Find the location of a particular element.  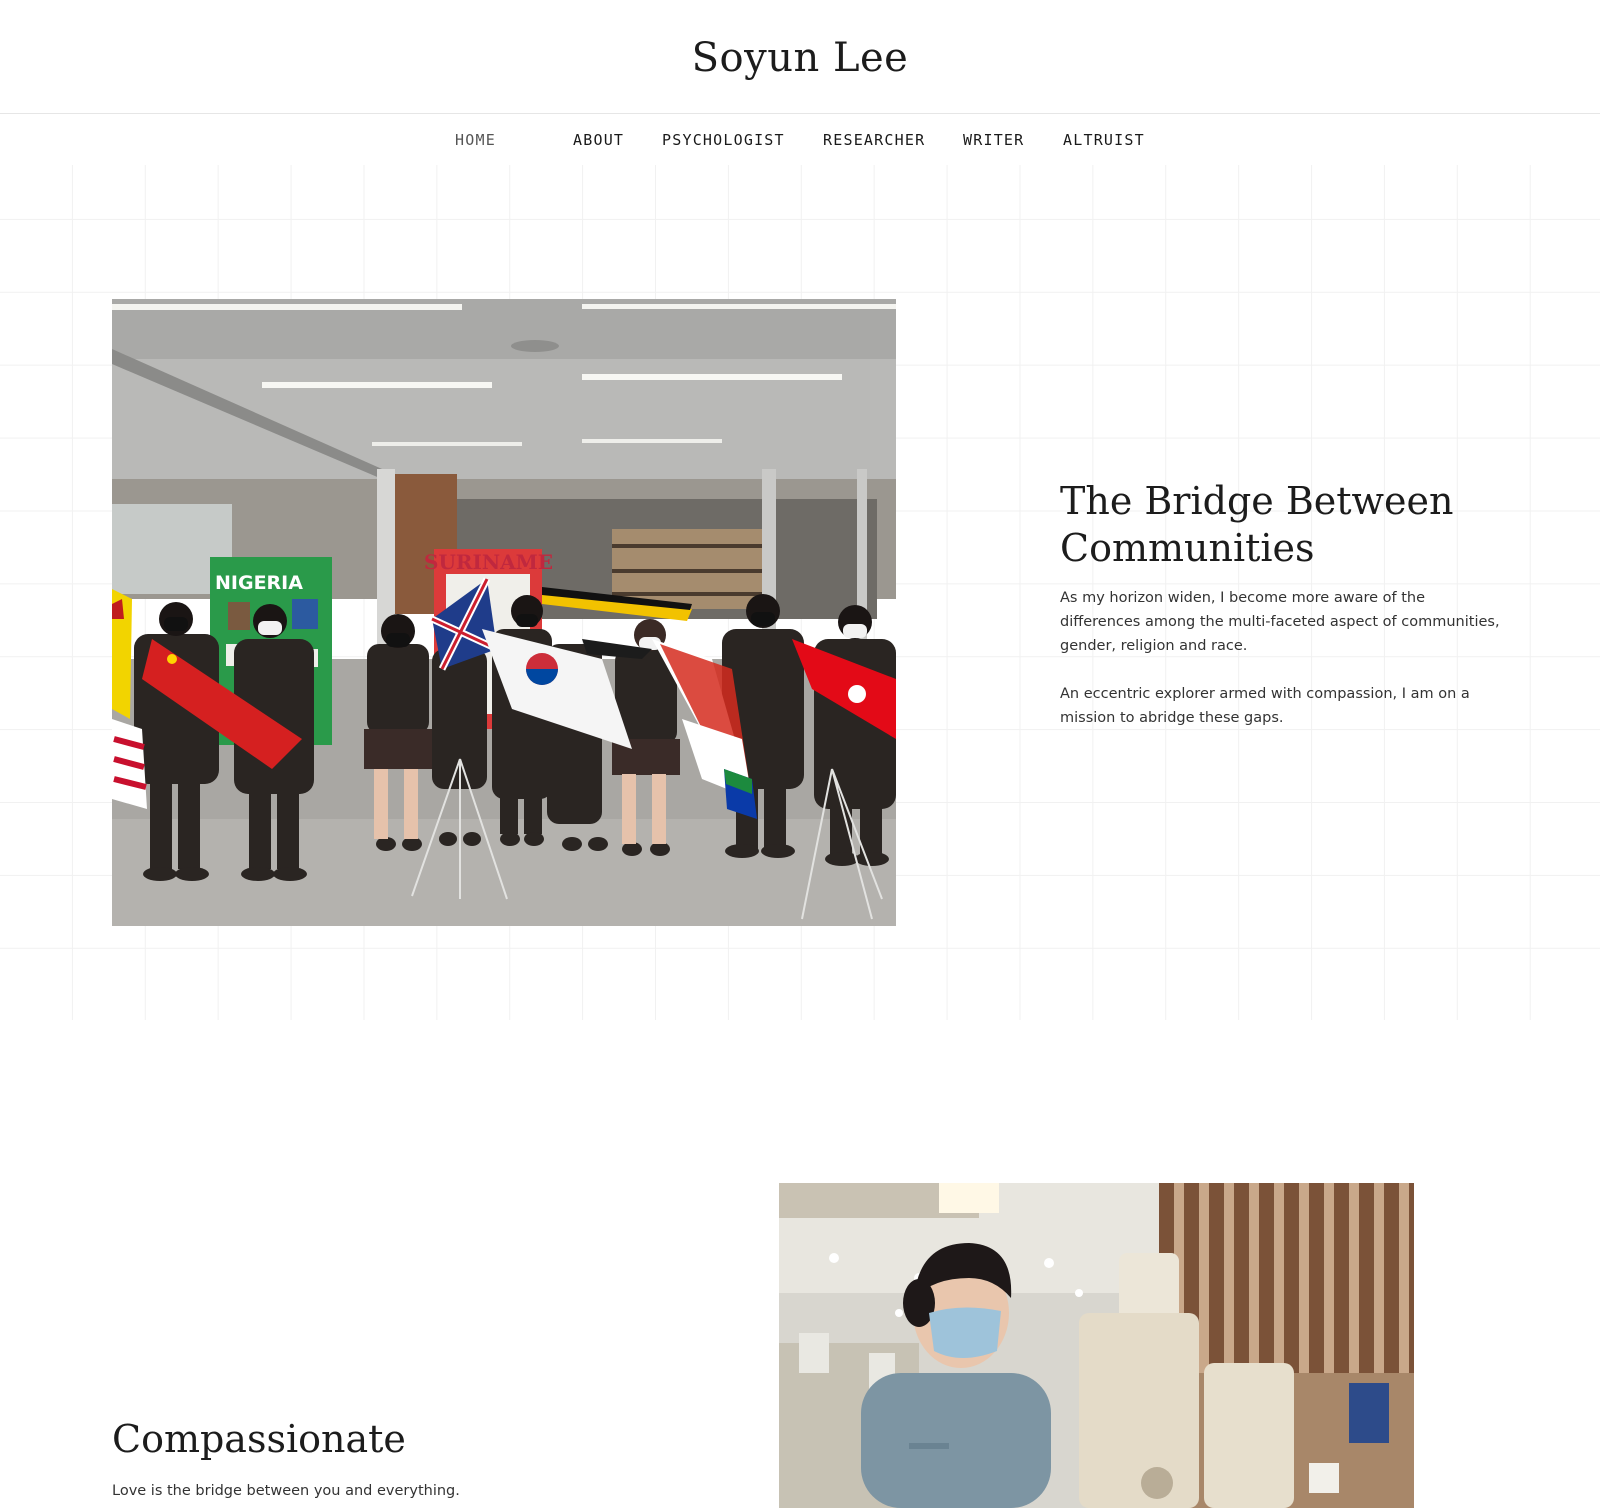

nigeria-sign-text: NIGERIA is located at coordinates (259, 583).